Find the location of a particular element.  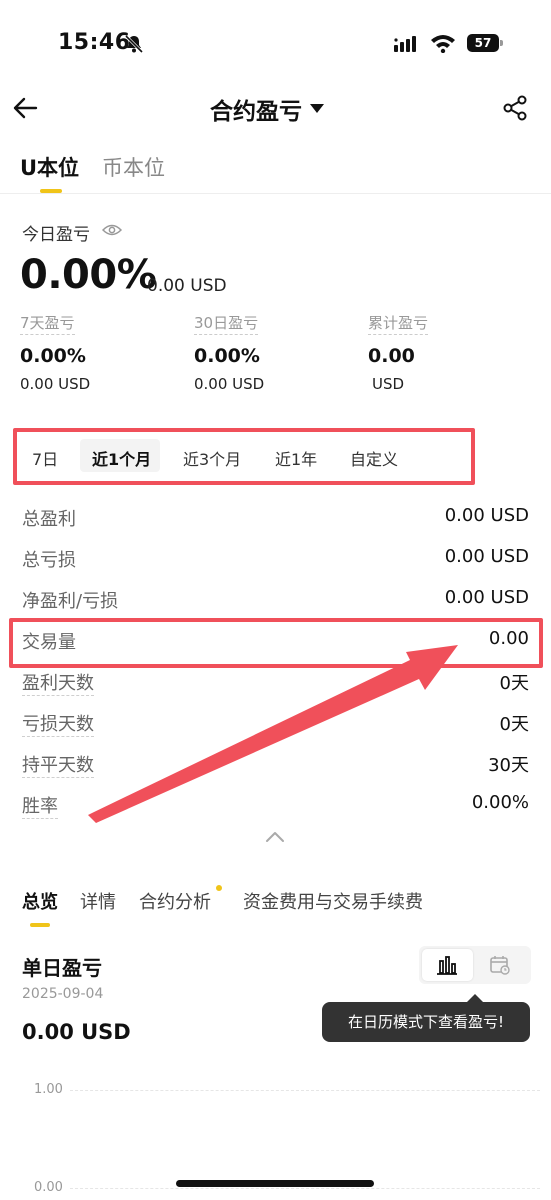

tab-details: 详情 is located at coordinates (98, 901).